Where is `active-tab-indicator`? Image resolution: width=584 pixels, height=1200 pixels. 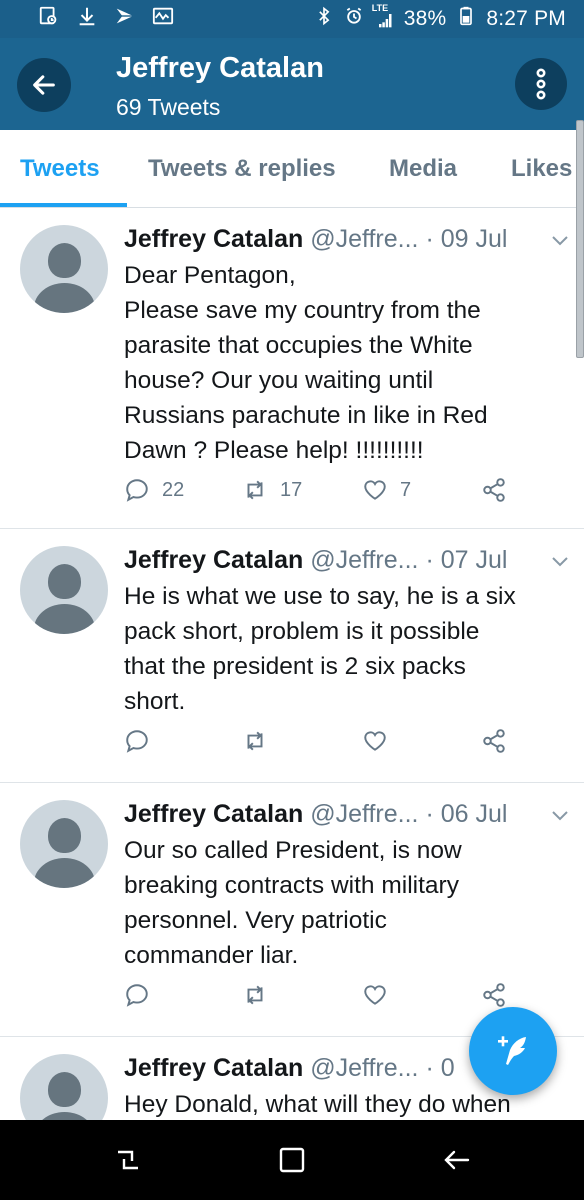
active-tab-indicator is located at coordinates (63, 205).